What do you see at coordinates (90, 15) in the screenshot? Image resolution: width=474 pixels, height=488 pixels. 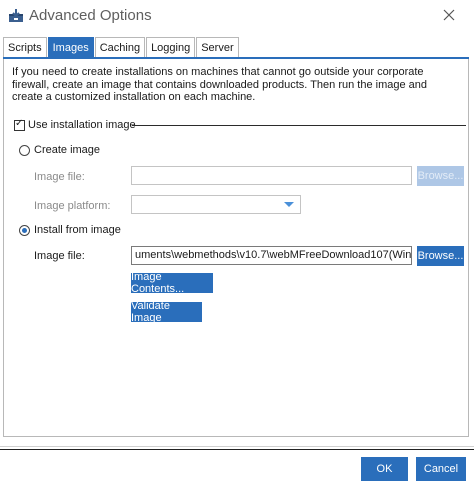 I see `window-title: Advanced Options` at bounding box center [90, 15].